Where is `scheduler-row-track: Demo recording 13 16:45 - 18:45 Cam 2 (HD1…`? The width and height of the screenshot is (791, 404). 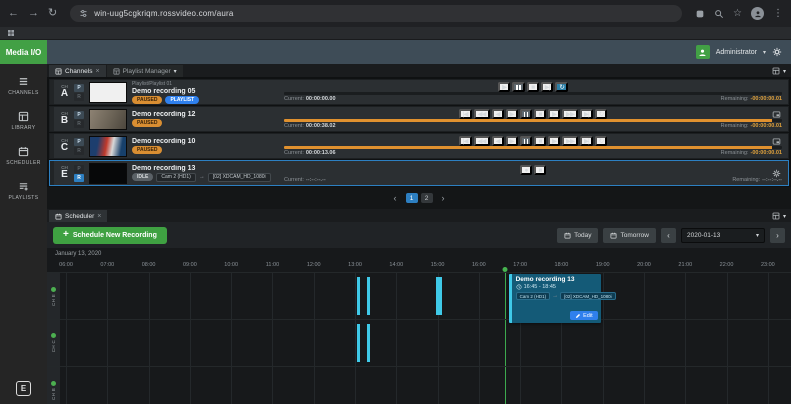
scheduler-row-track: Demo recording 13 16:45 - 18:45 Cam 2 (HD1… is located at coordinates (425, 298).